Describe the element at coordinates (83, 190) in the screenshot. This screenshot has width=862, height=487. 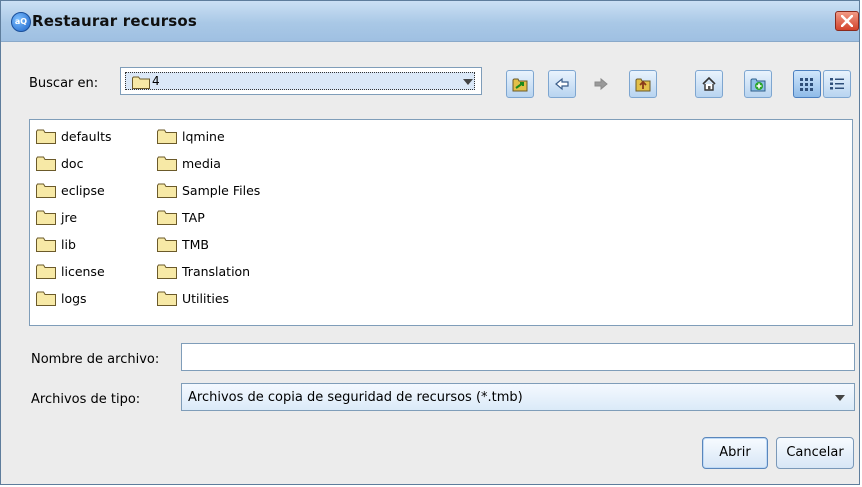
I see `list-item-label: eclipse` at that location.